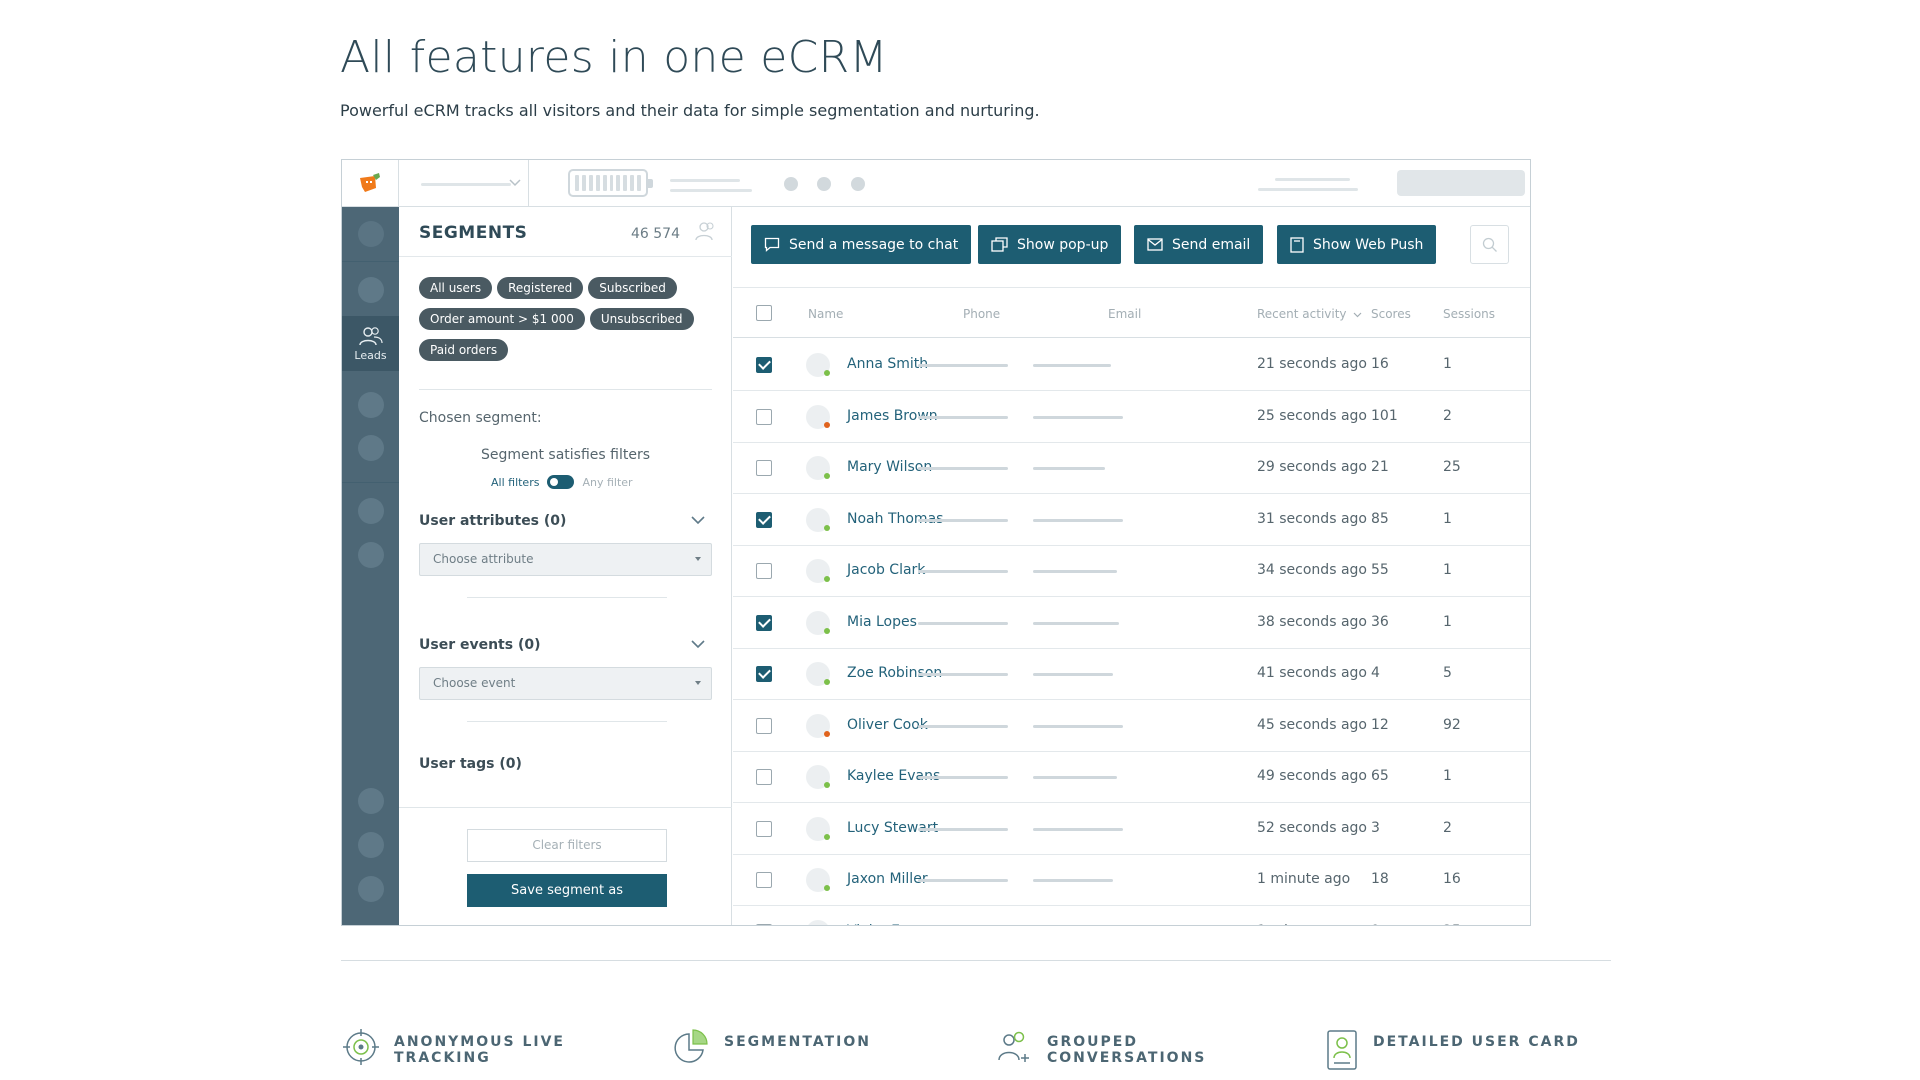  Describe the element at coordinates (515, 482) in the screenshot. I see `all-filters-label: All filters` at that location.